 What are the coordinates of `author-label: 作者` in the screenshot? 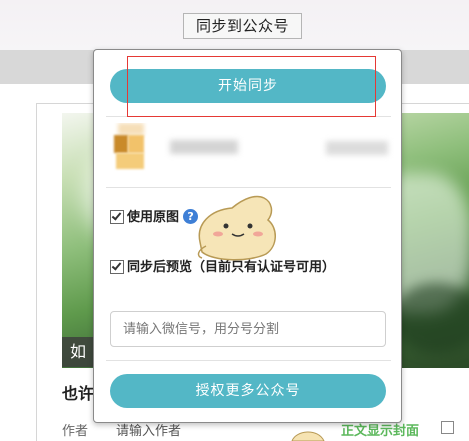 It's located at (75, 431).